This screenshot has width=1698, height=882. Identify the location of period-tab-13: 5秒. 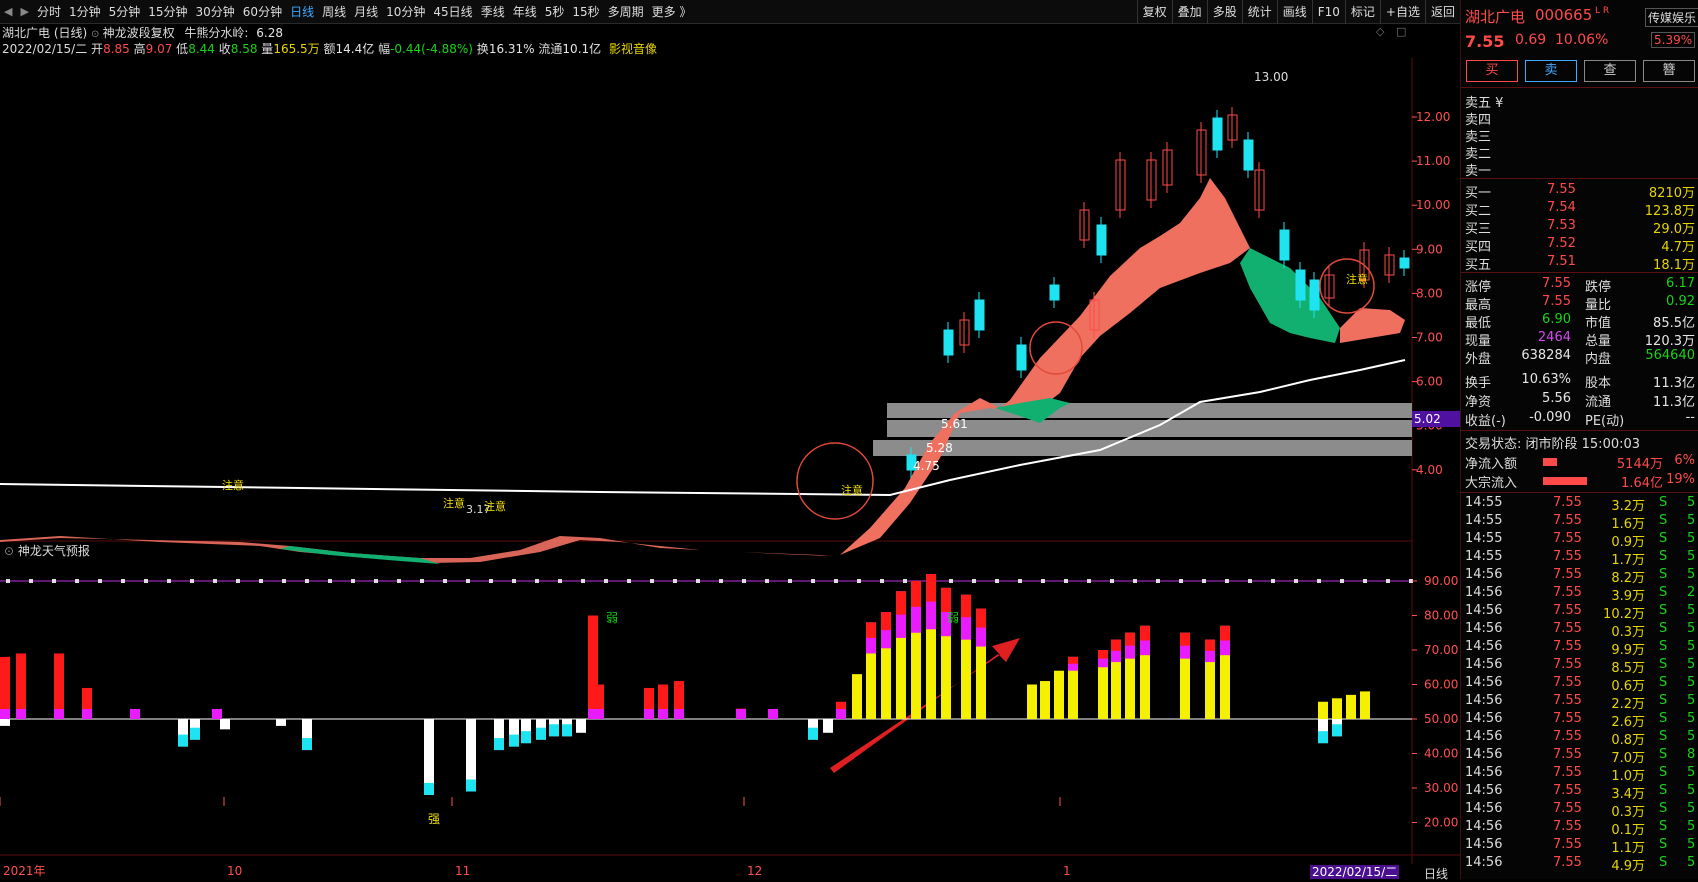
(555, 12).